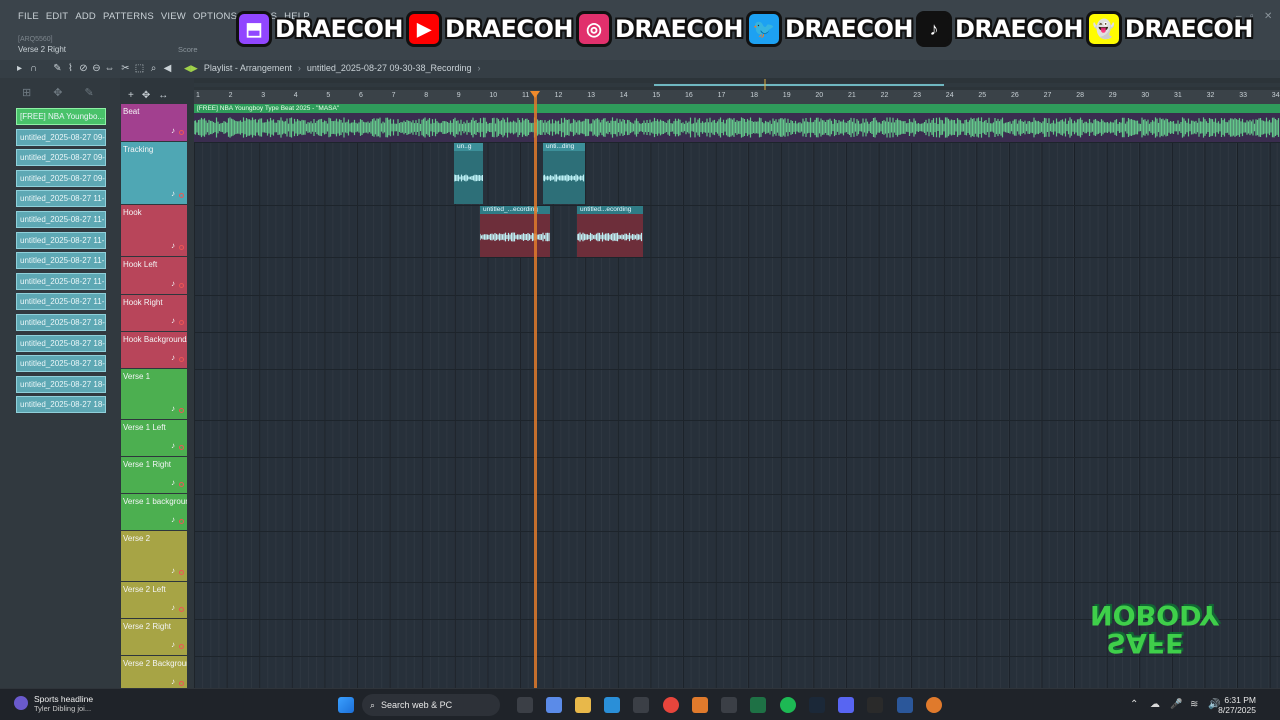 The height and width of the screenshot is (720, 1280). I want to click on file-explorer-icon, so click(583, 705).